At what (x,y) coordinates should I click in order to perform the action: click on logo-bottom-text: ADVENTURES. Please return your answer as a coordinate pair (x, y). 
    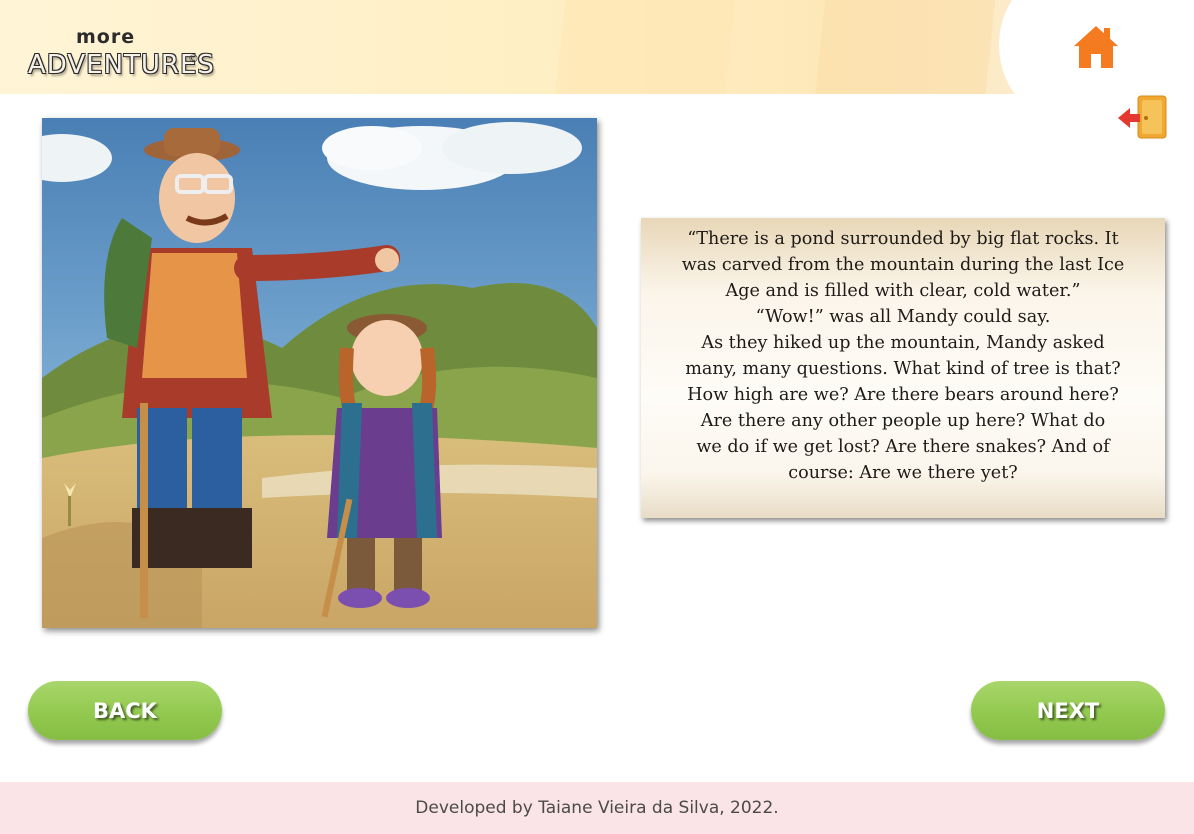
    Looking at the image, I should click on (121, 65).